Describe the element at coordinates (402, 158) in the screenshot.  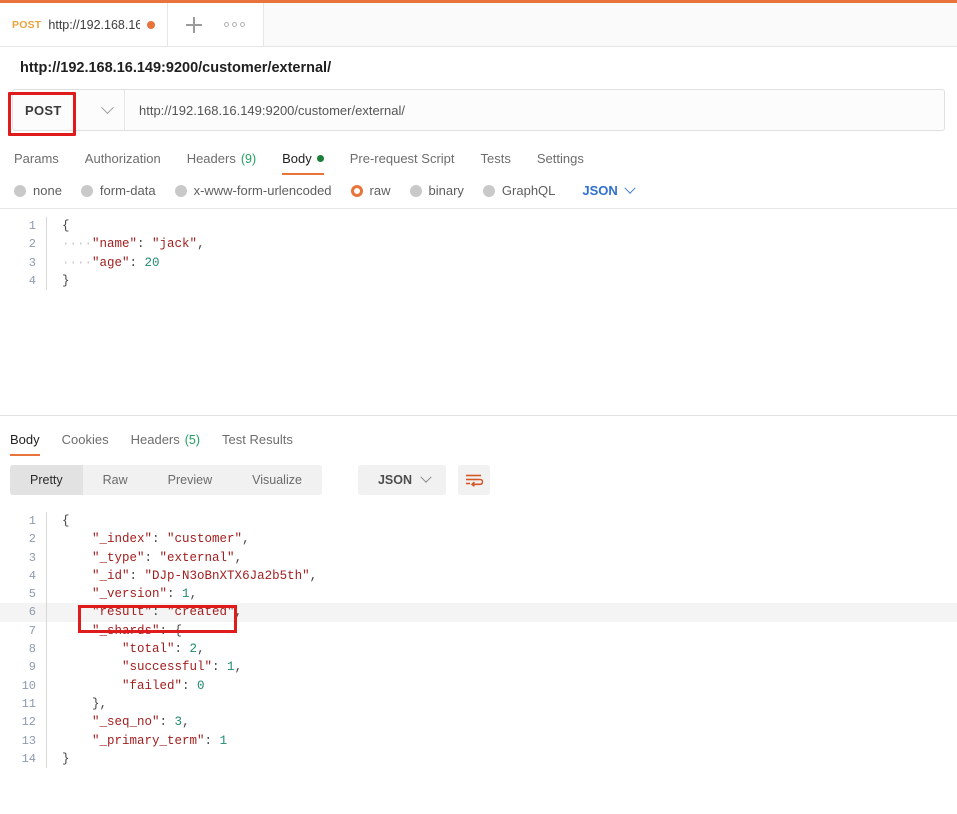
I see `tab-label: Pre-request Script` at that location.